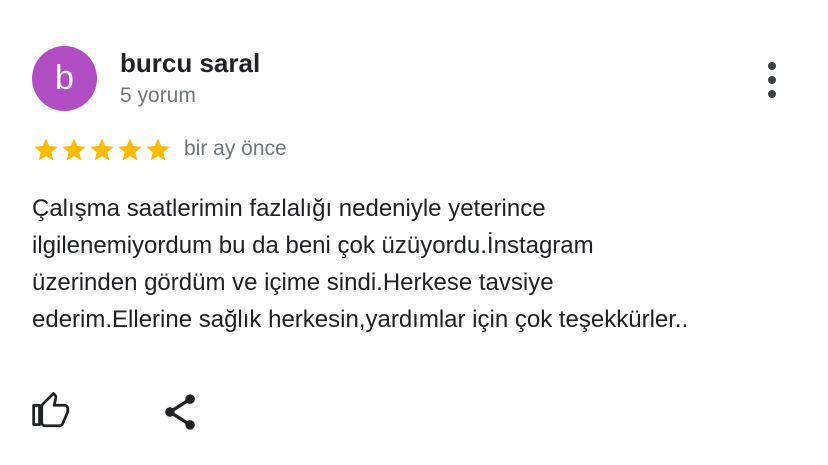 The width and height of the screenshot is (828, 465). What do you see at coordinates (772, 80) in the screenshot?
I see `more-options-button` at bounding box center [772, 80].